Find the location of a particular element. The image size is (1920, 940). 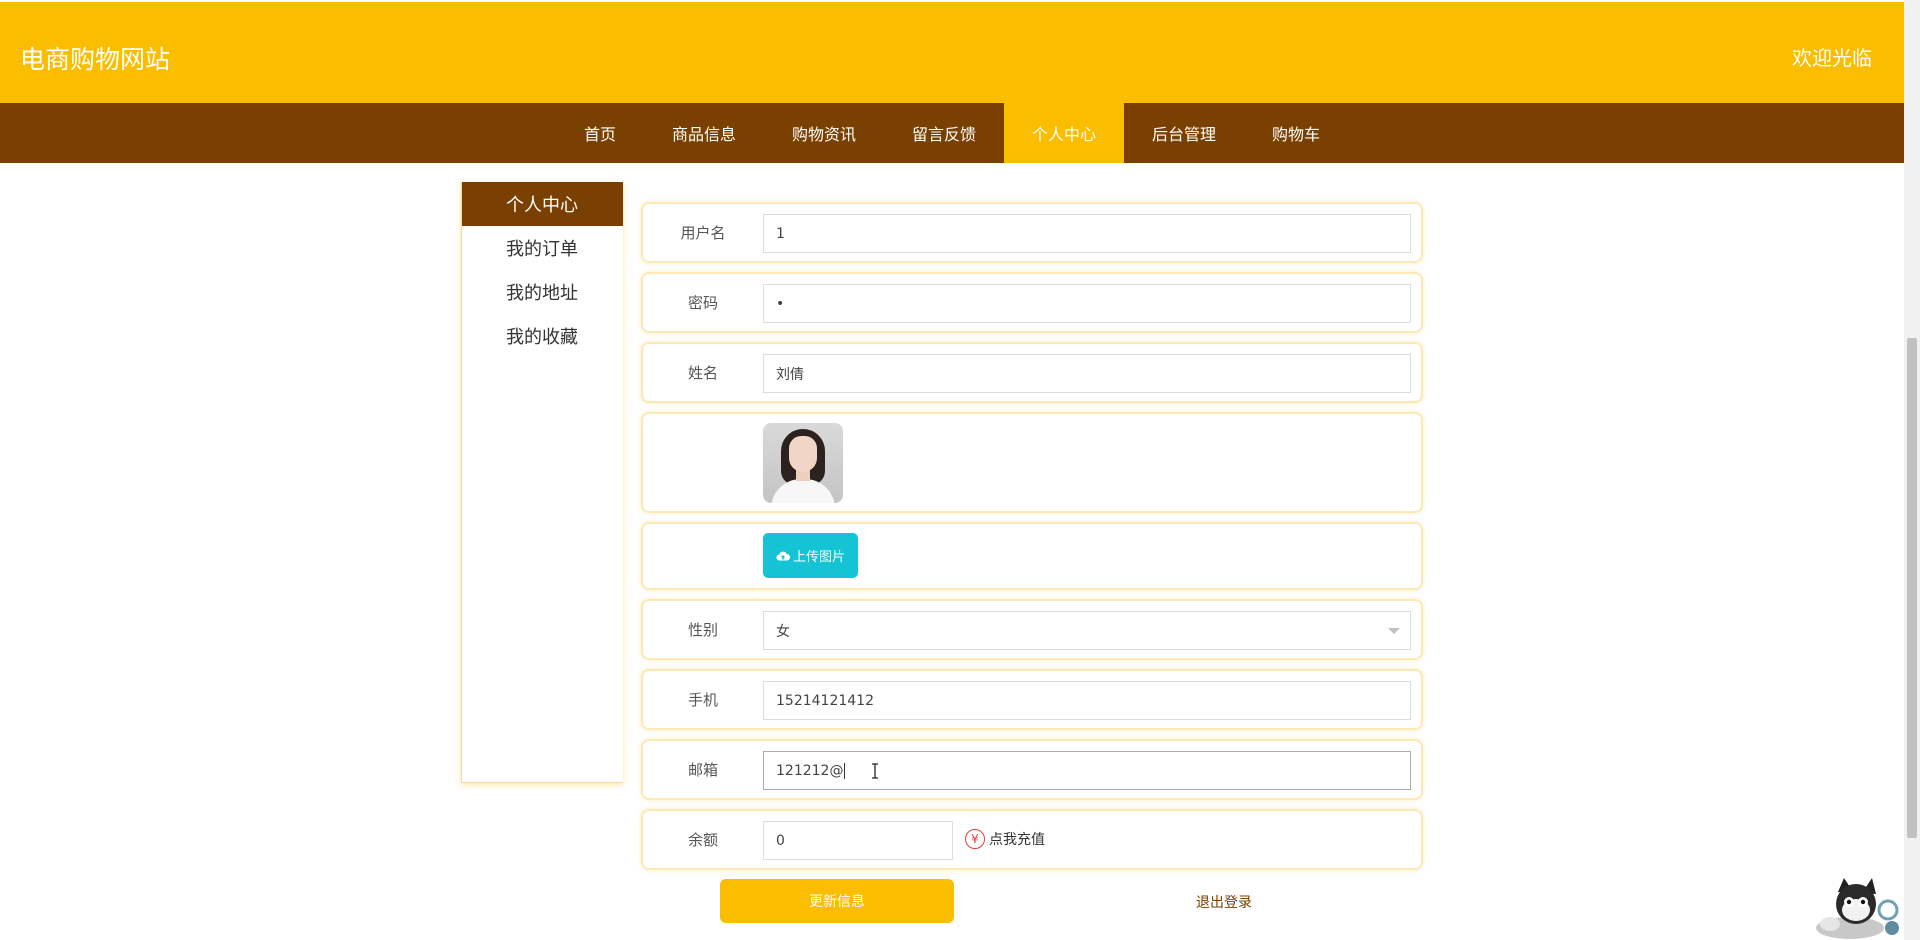

welcome-text: 欢迎光临 is located at coordinates (1832, 58).